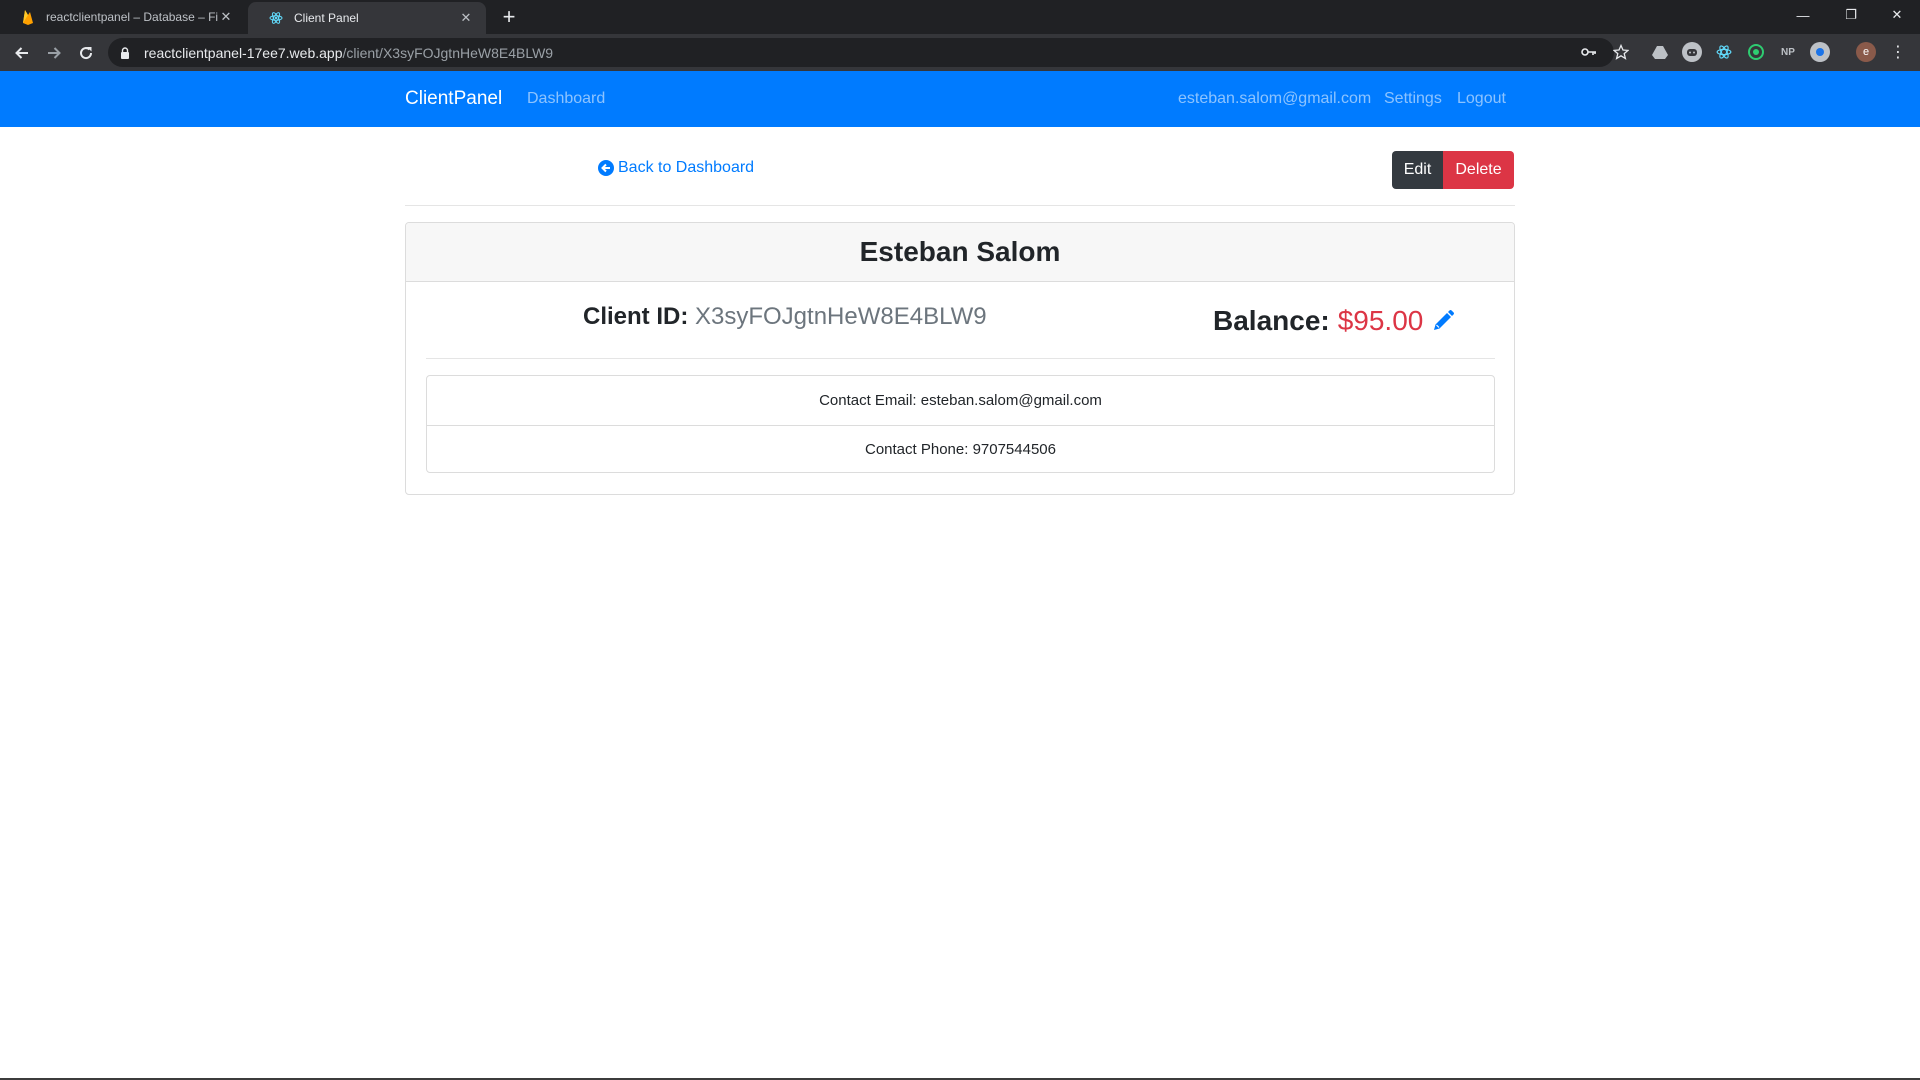 Image resolution: width=1920 pixels, height=1080 pixels. I want to click on tab-title: Client Panel, so click(326, 18).